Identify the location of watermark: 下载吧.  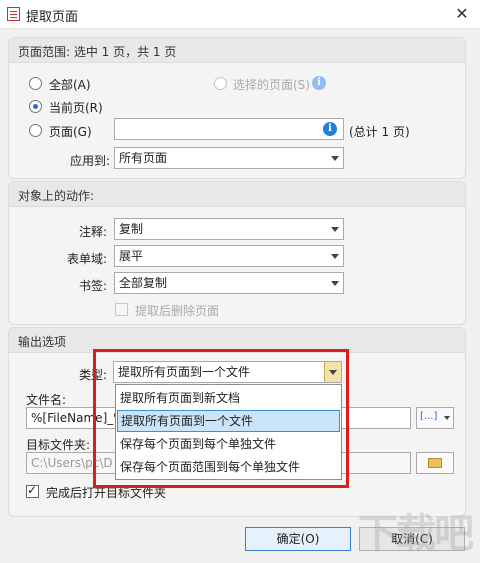
(416, 534).